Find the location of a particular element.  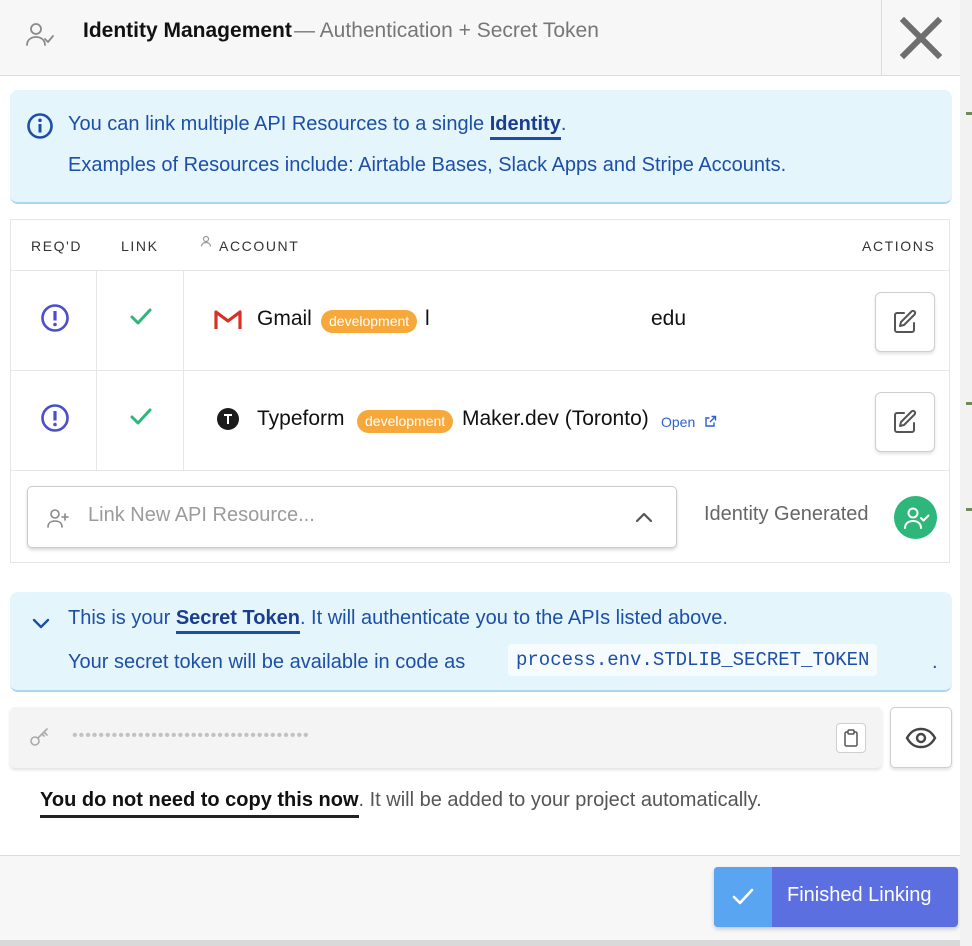

info-icon is located at coordinates (40, 126).